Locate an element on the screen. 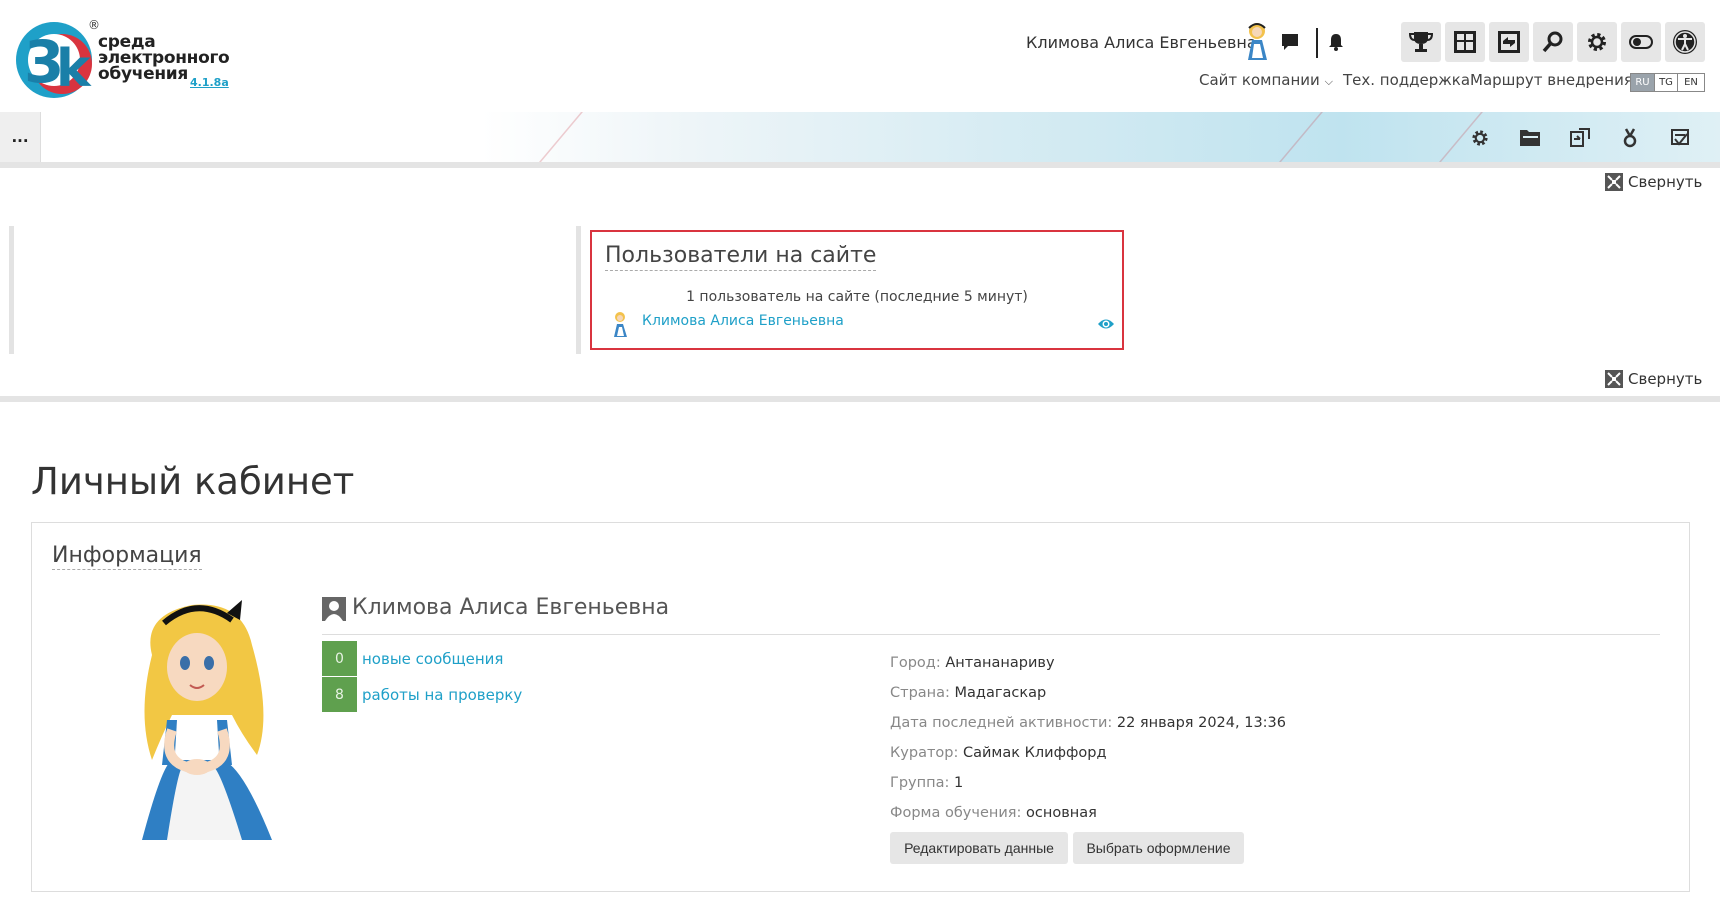 This screenshot has height=902, width=1720. trophy-icon is located at coordinates (1421, 42).